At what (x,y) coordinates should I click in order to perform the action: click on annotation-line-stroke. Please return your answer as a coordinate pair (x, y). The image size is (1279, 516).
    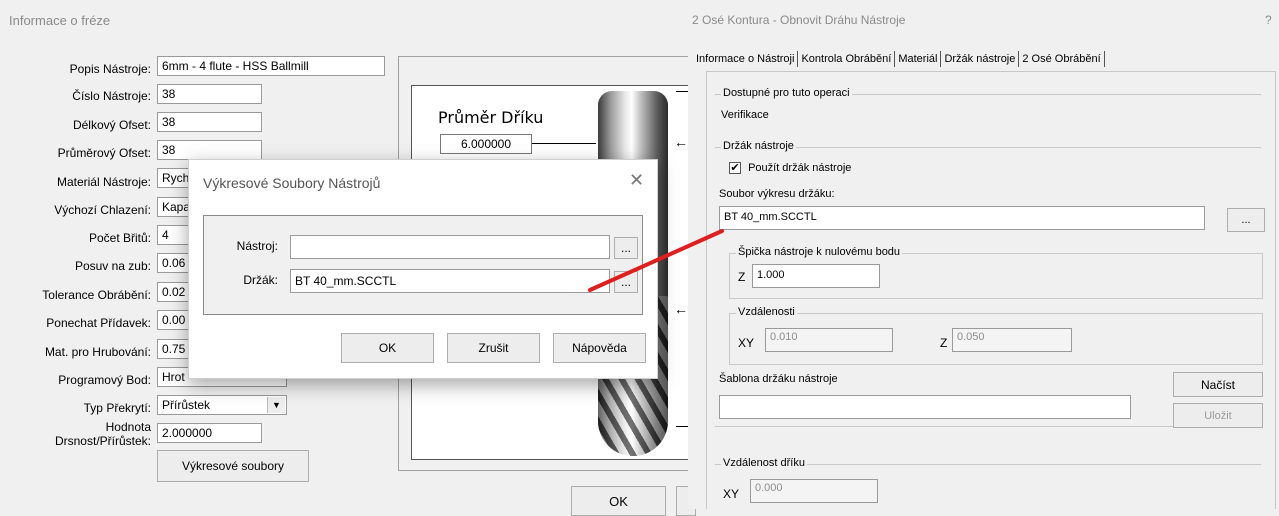
    Looking at the image, I should click on (656, 260).